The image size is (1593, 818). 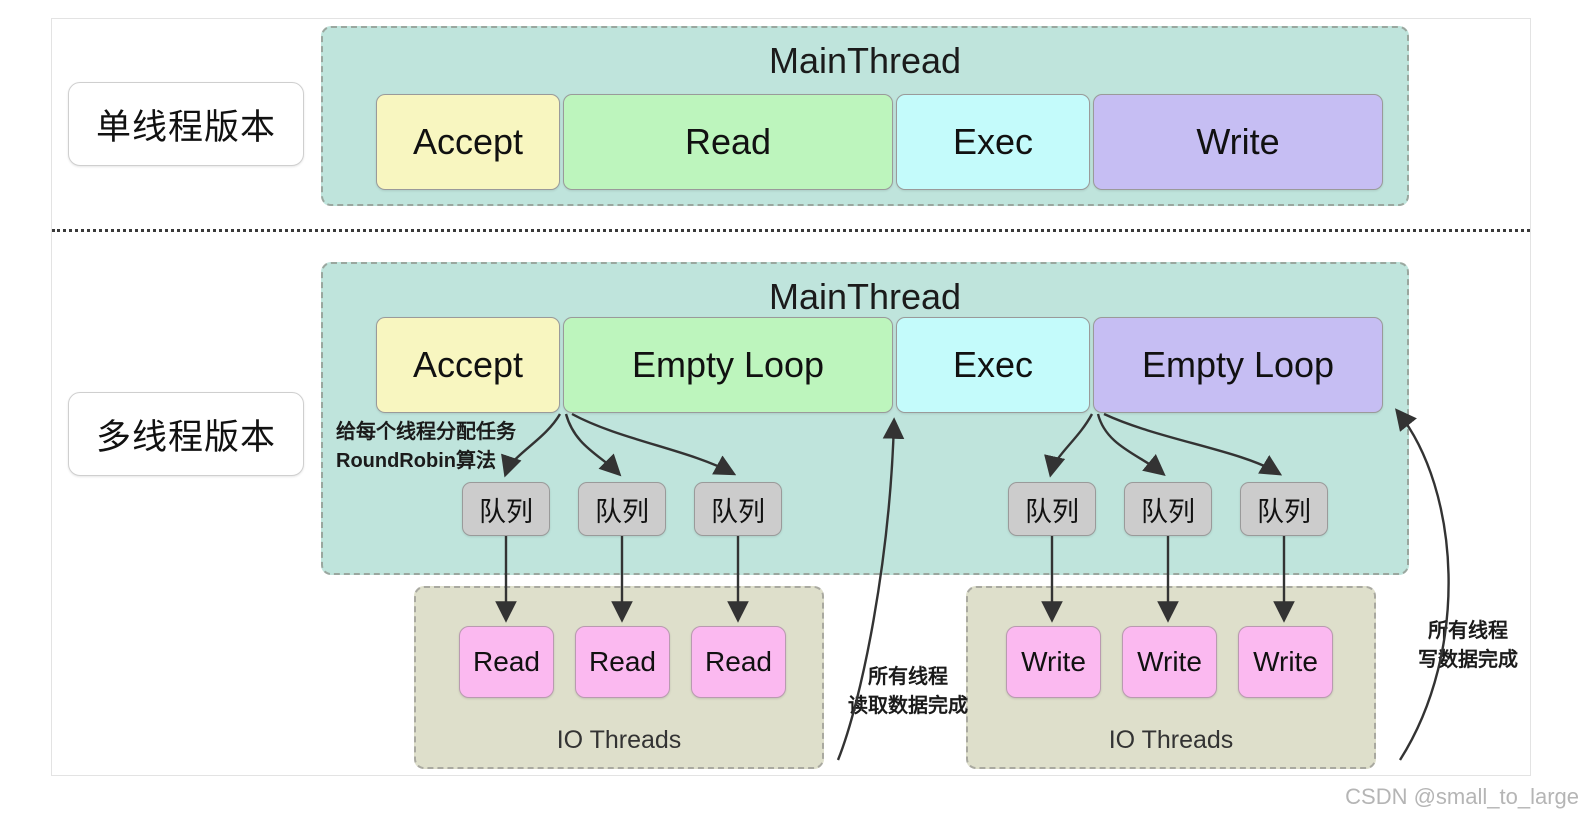 What do you see at coordinates (1053, 662) in the screenshot?
I see `io-worker-write-1: Write` at bounding box center [1053, 662].